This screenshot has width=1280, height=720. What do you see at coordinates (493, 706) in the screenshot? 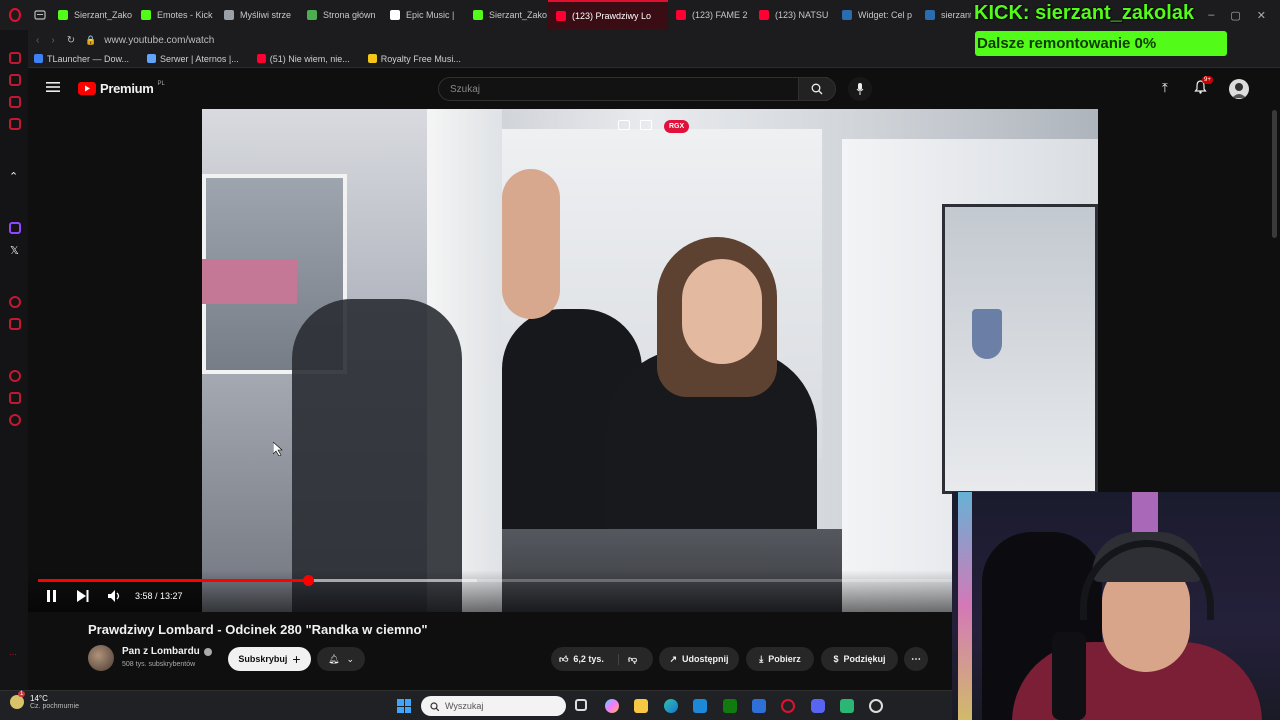
I see `taskbar-search: Wyszukaj` at bounding box center [493, 706].